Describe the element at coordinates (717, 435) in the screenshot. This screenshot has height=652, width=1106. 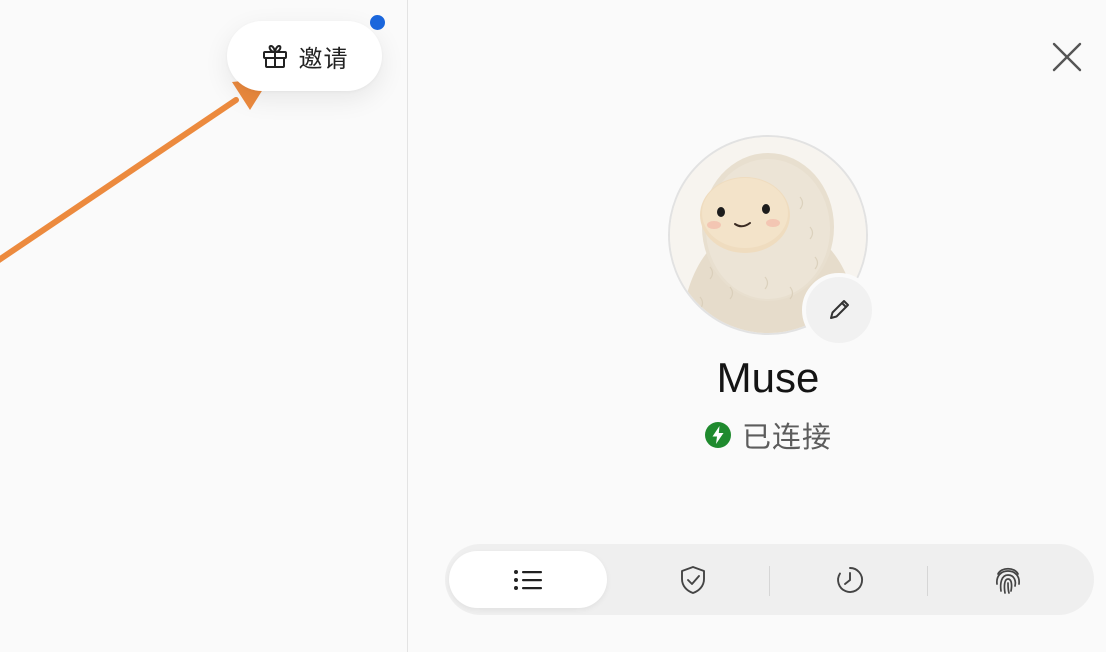
I see `lightning-icon` at that location.